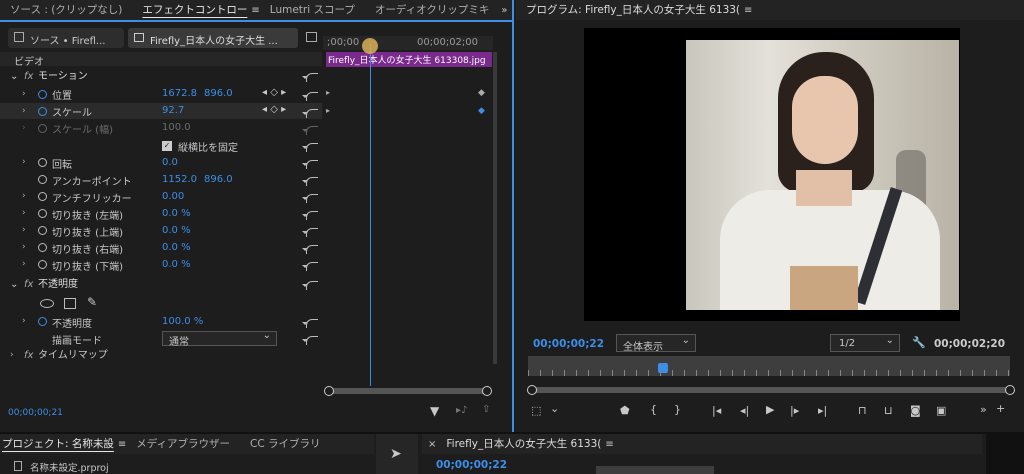  What do you see at coordinates (408, 391) in the screenshot?
I see `zoom-scrollbar` at bounding box center [408, 391].